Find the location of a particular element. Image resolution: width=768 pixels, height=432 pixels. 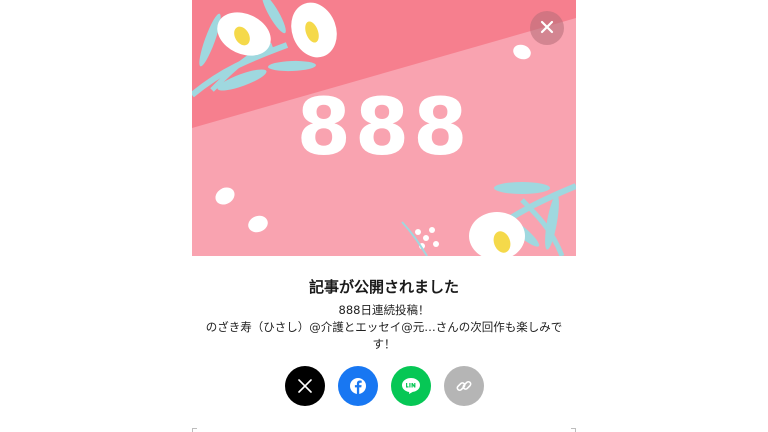

share-facebook-button is located at coordinates (357, 386).